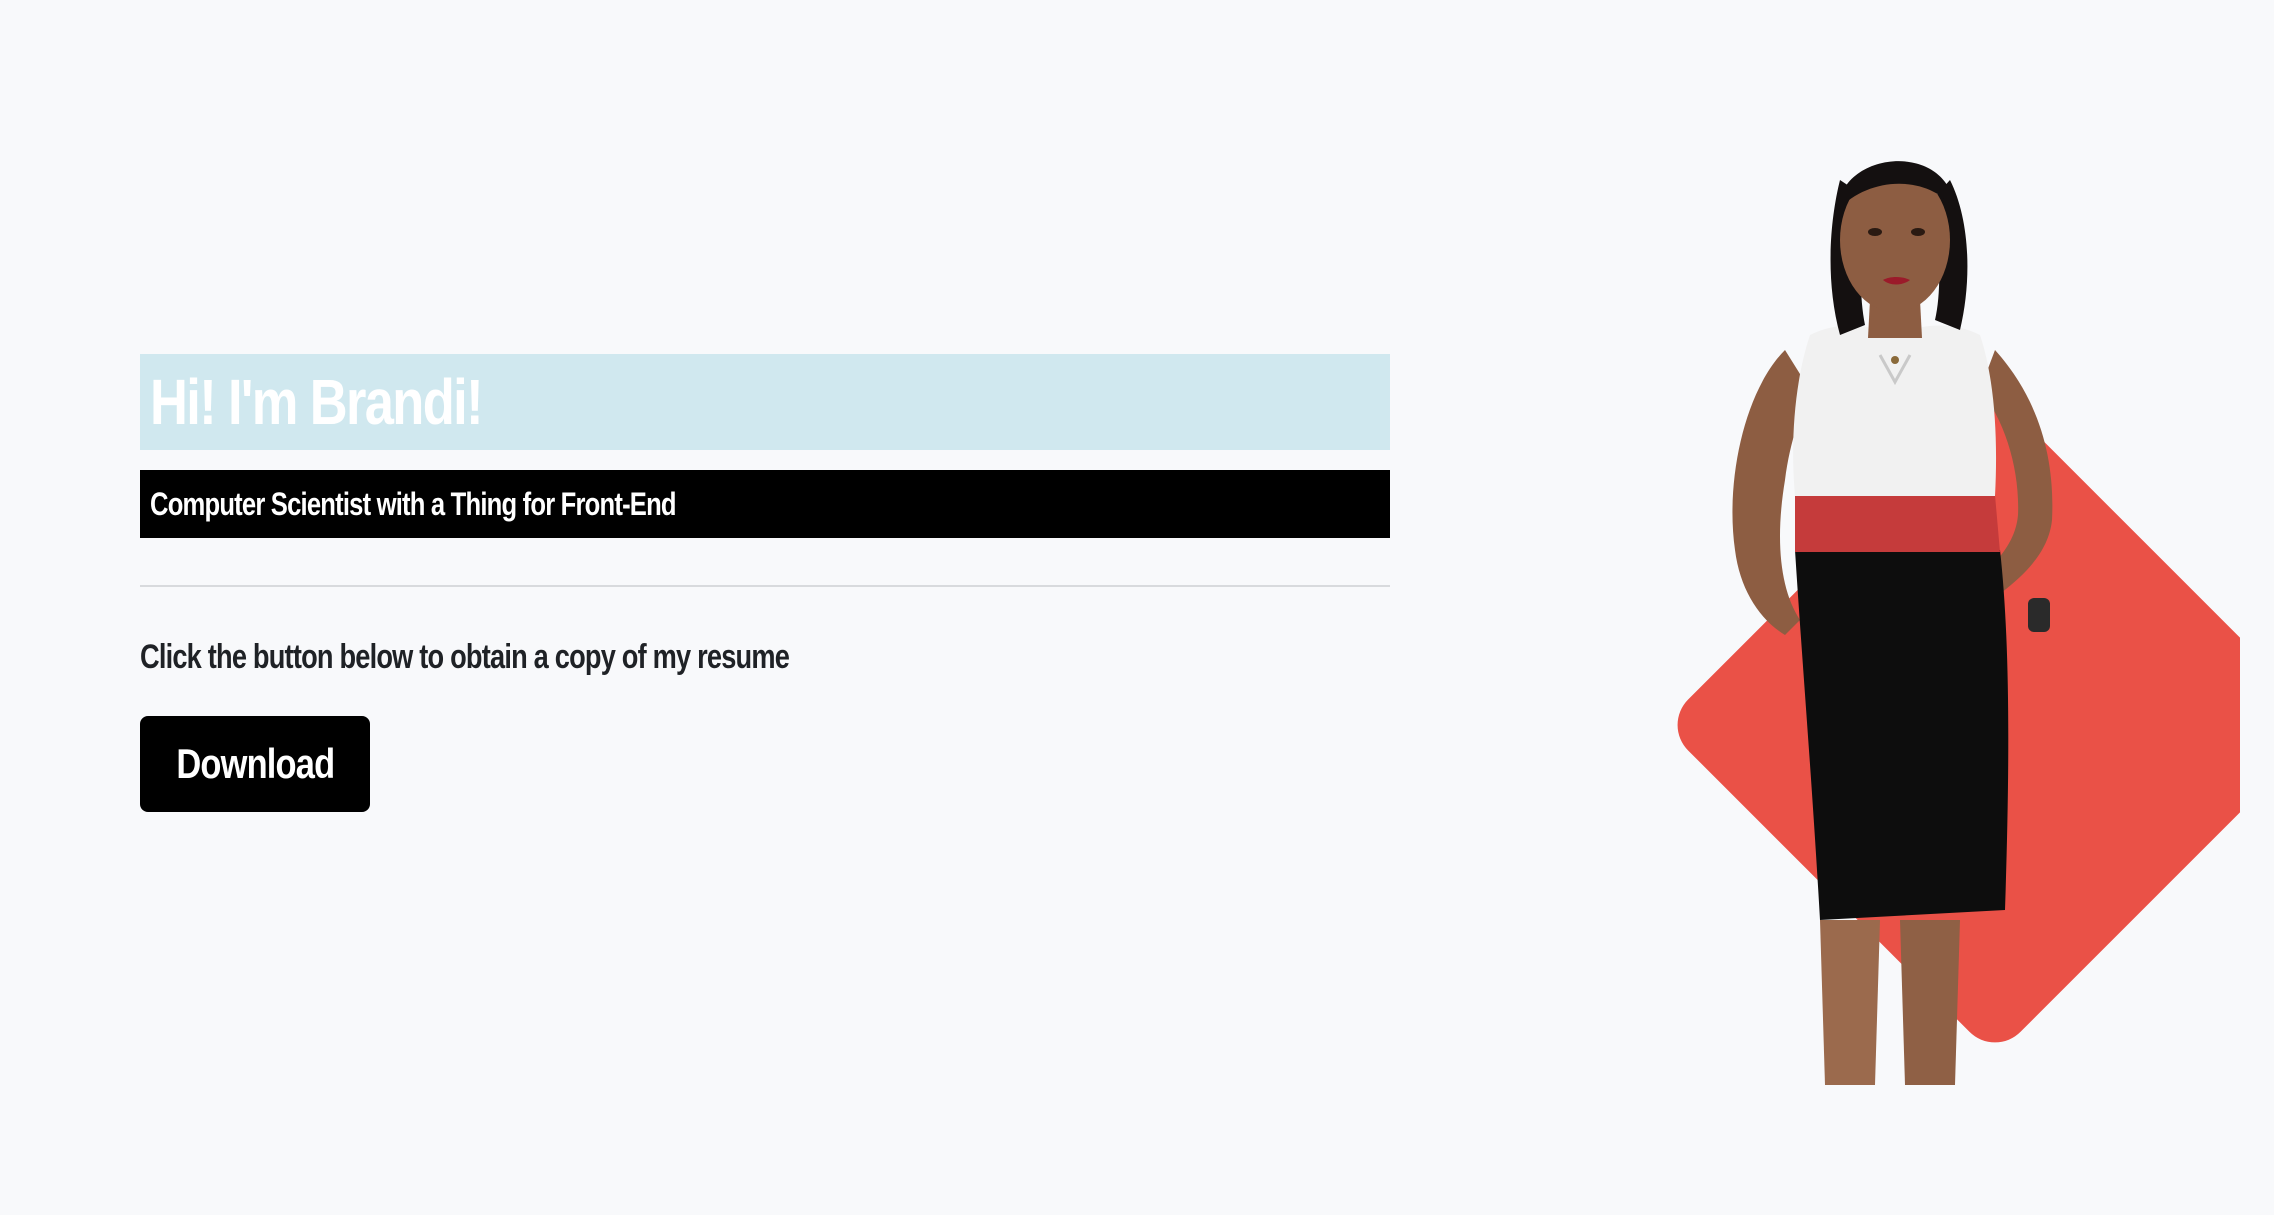  Describe the element at coordinates (317, 402) in the screenshot. I see `page-heading: Hi! I'm Brandi!` at that location.